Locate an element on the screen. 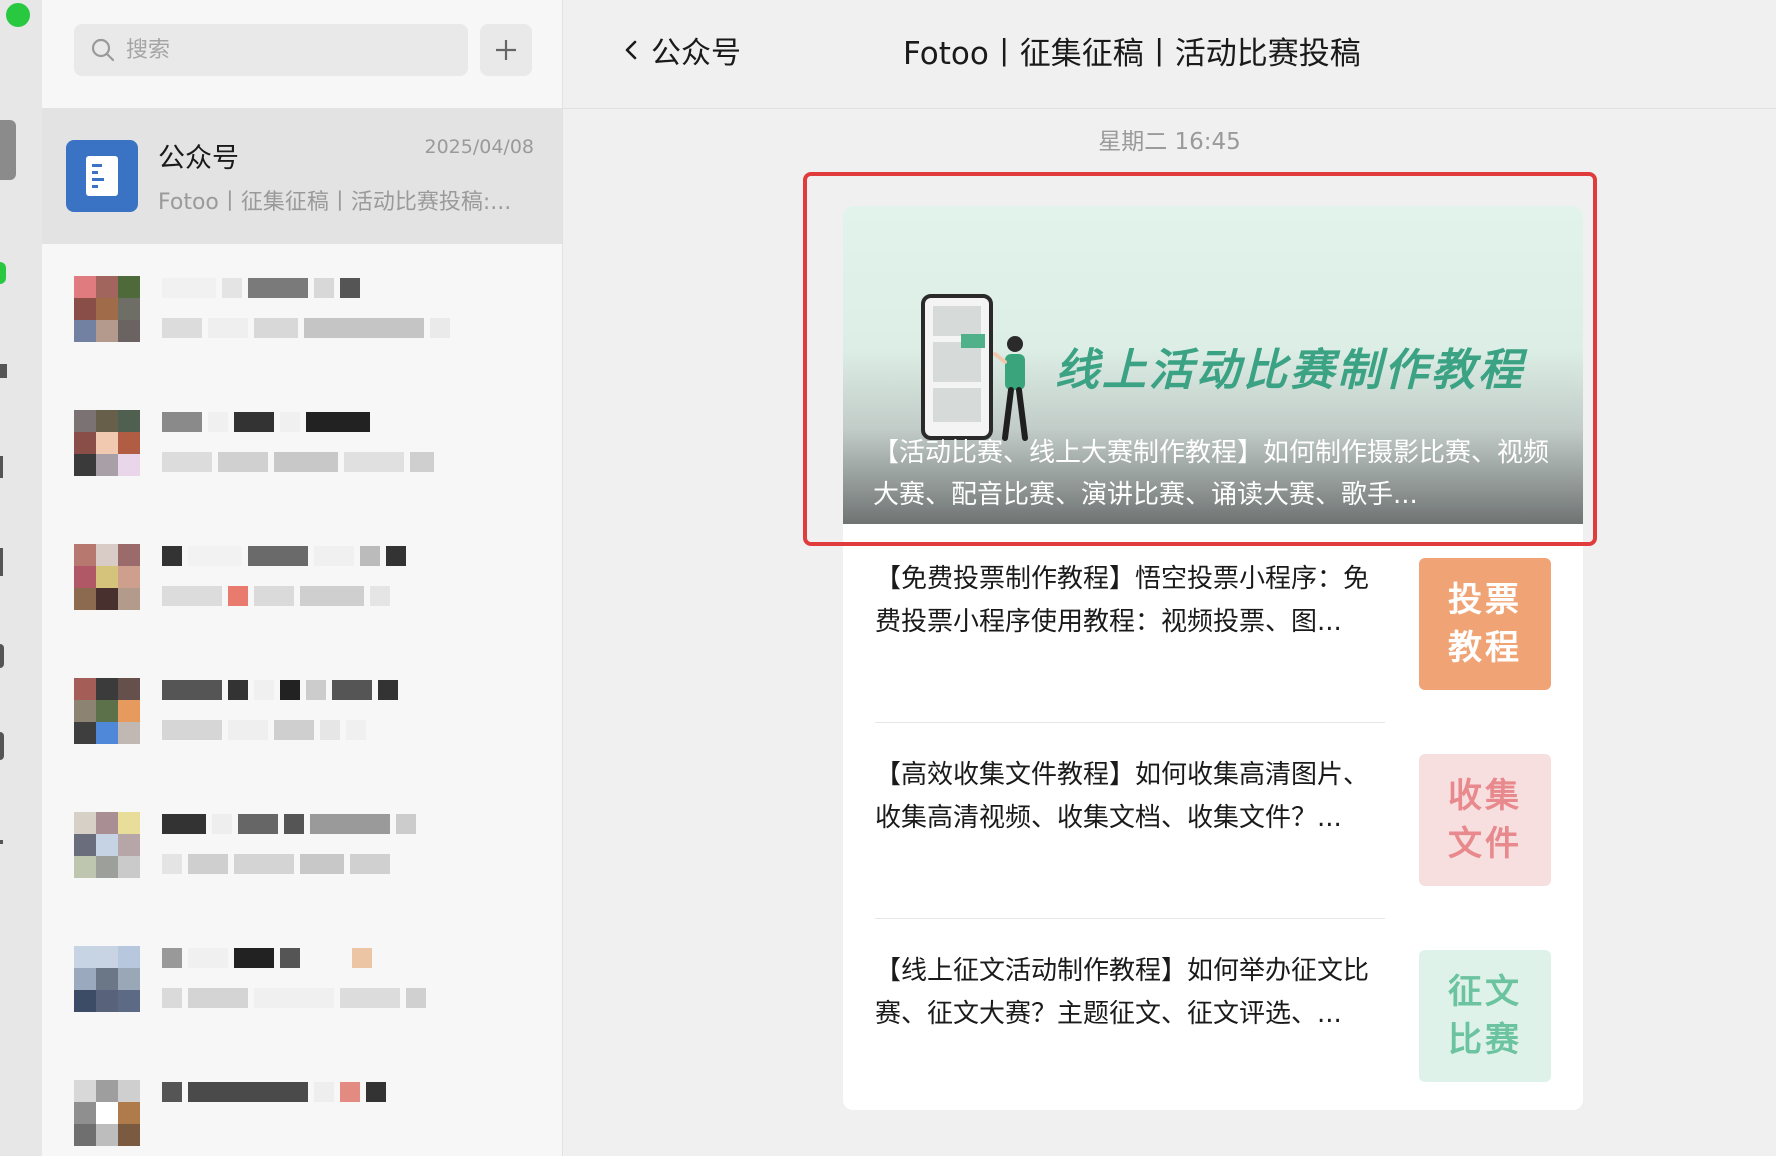 This screenshot has width=1776, height=1156. rail-contacts-icon is located at coordinates (3, 371).